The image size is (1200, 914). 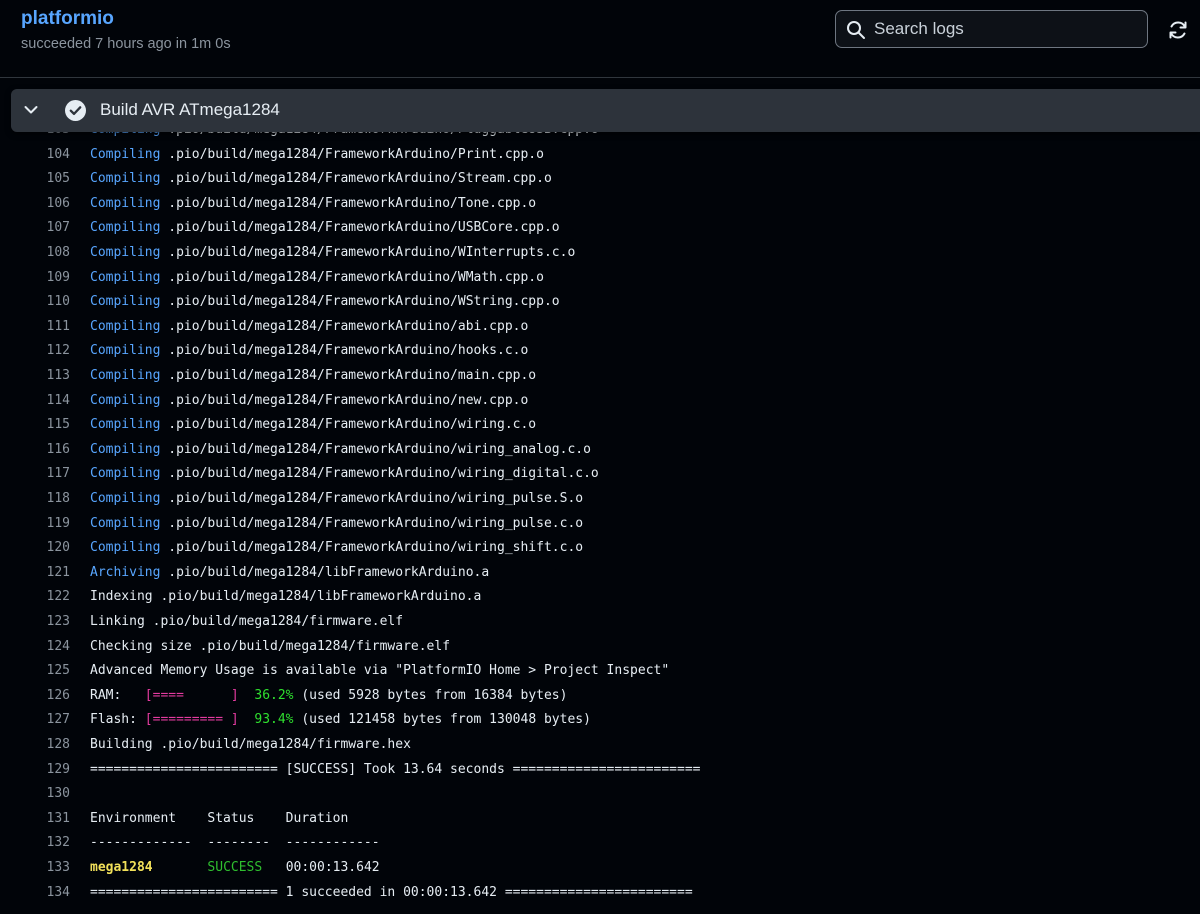 What do you see at coordinates (321, 867) in the screenshot?
I see `log-text-segment: 00:00:13.642` at bounding box center [321, 867].